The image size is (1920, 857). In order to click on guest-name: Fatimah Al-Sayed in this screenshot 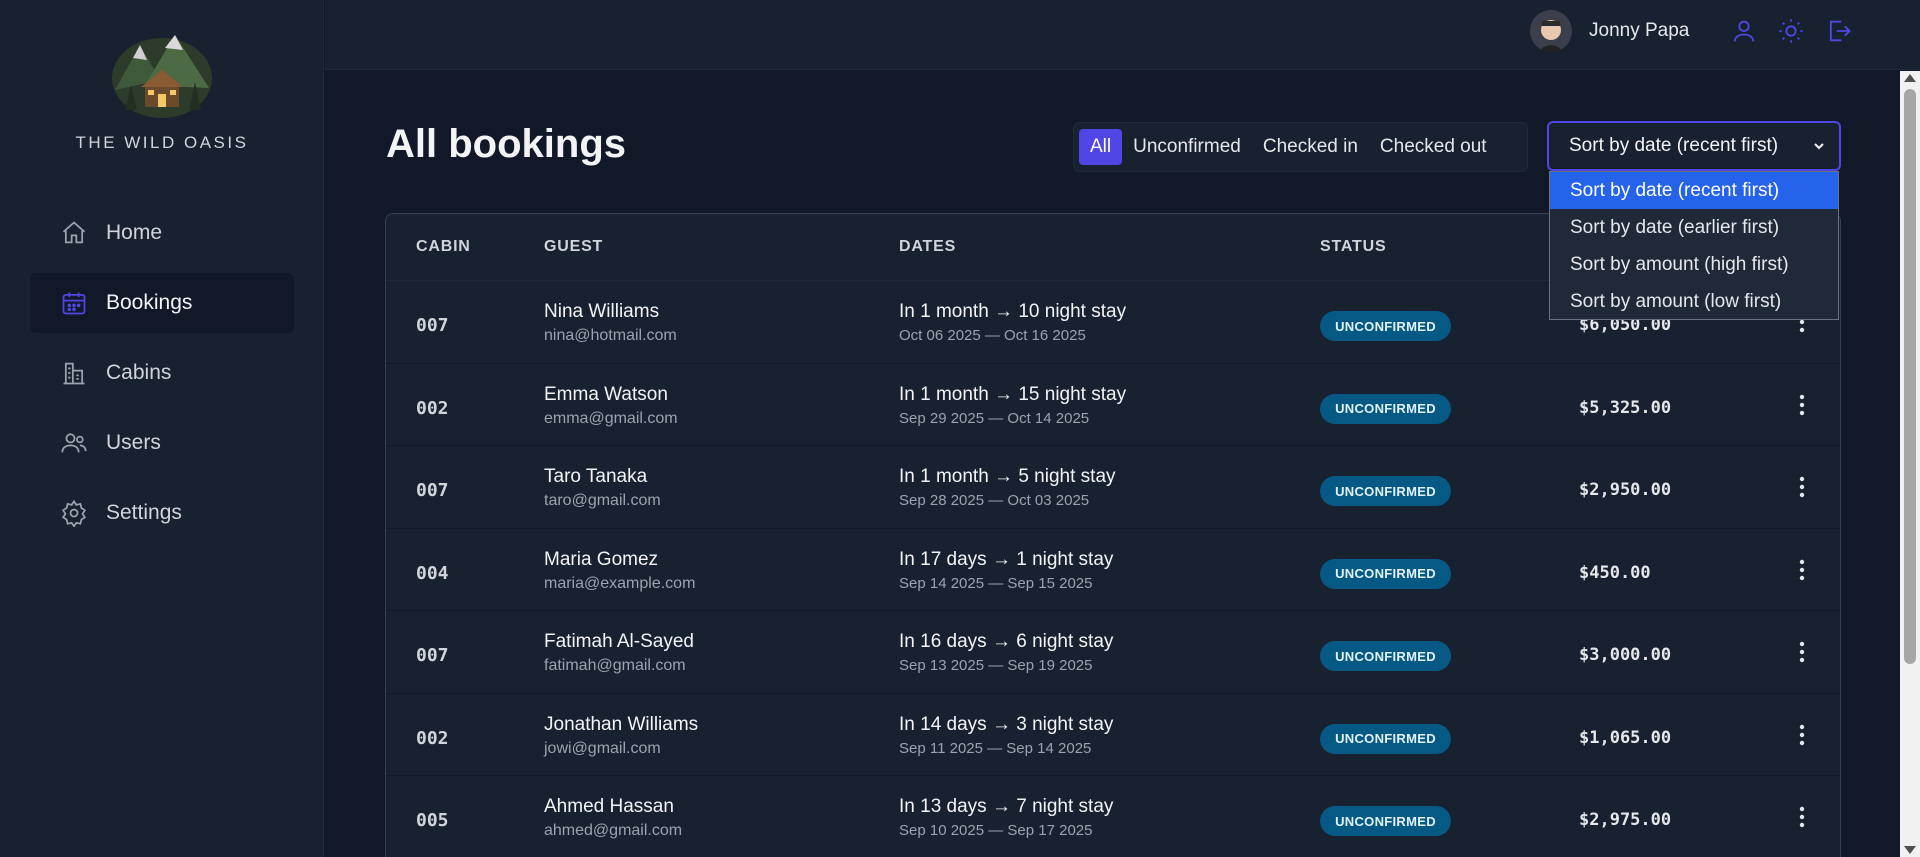, I will do `click(619, 641)`.